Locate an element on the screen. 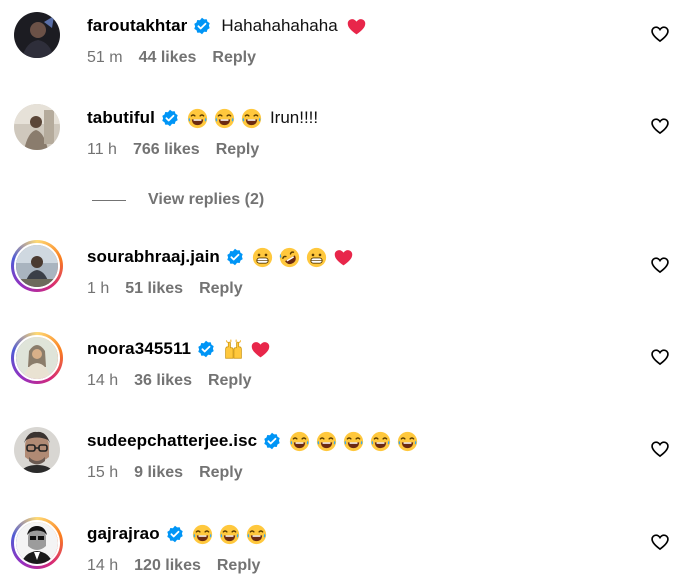 This screenshot has width=679, height=578. view-replies-label: View replies (2) is located at coordinates (206, 200).